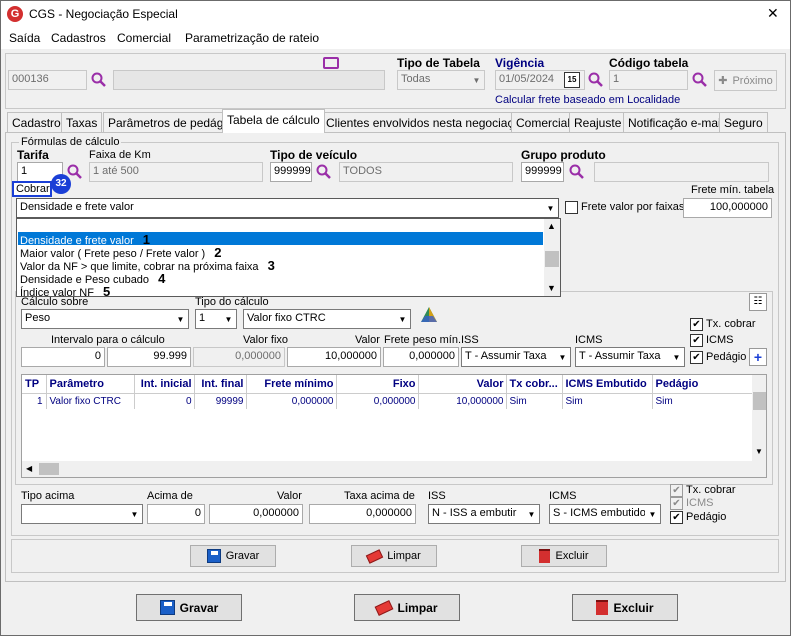 The height and width of the screenshot is (636, 791). Describe the element at coordinates (362, 514) in the screenshot. I see `taxa-acima-field: 0,000000` at that location.